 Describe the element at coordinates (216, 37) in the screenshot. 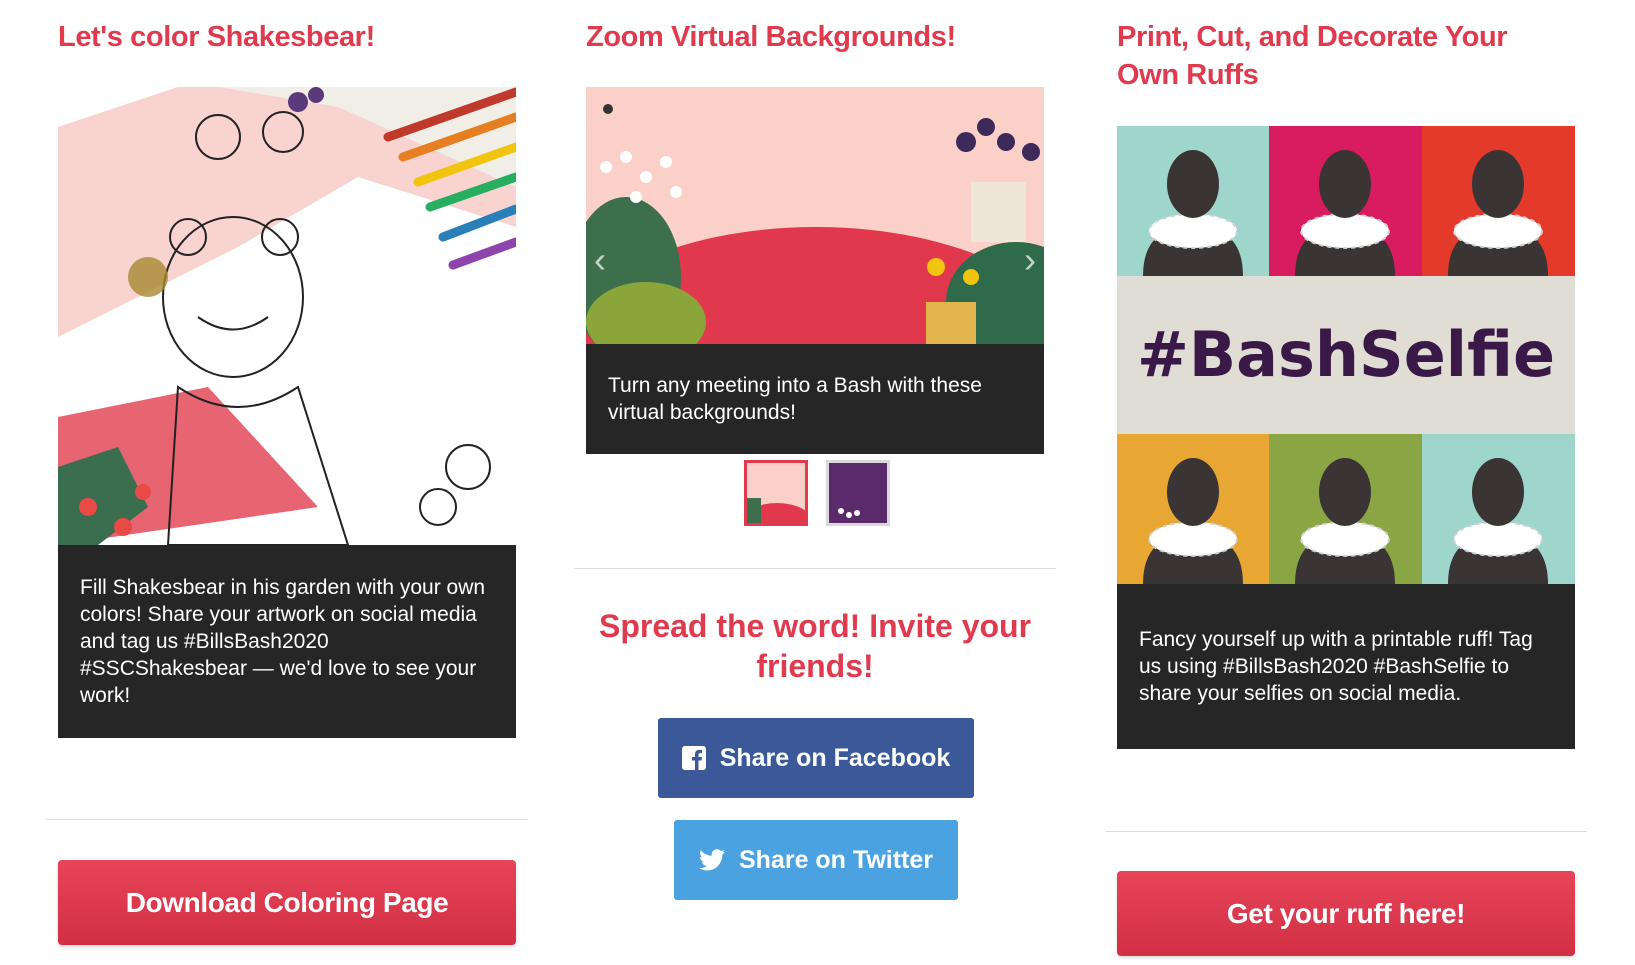

I see `coloring-title: Let's color Shakesbear!` at that location.